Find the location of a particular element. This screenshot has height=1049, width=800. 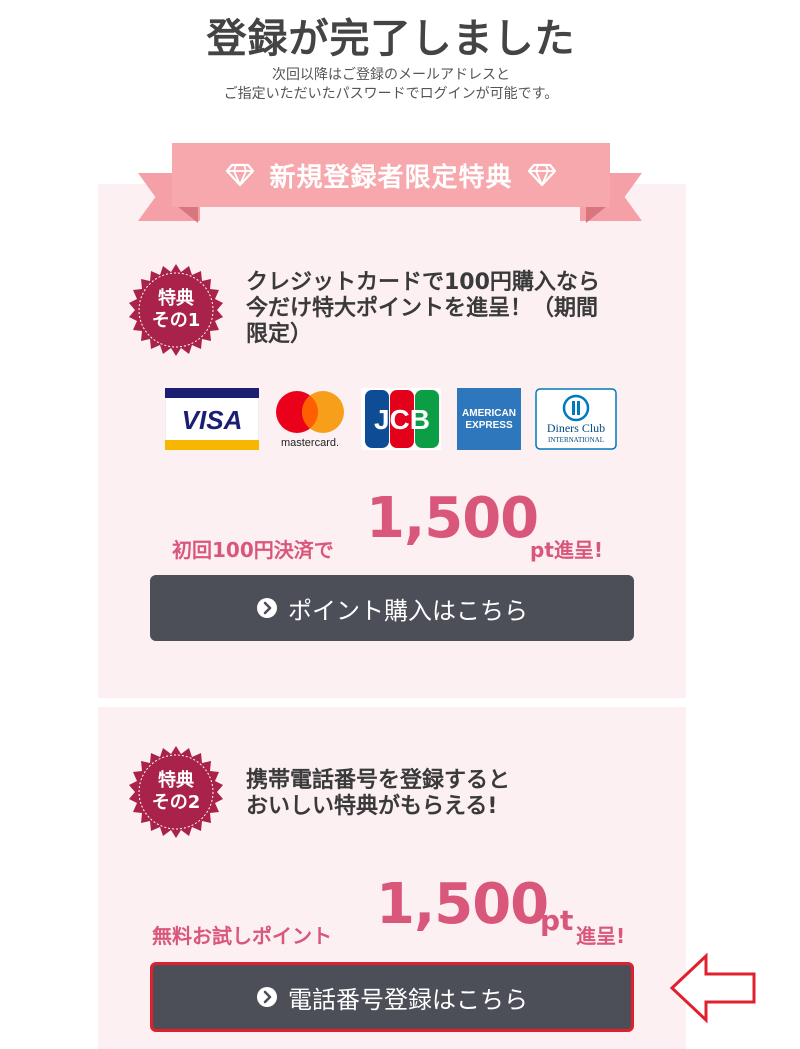

benefit-2-text-line-1: 携帯電話番号を登録すると is located at coordinates (378, 780).